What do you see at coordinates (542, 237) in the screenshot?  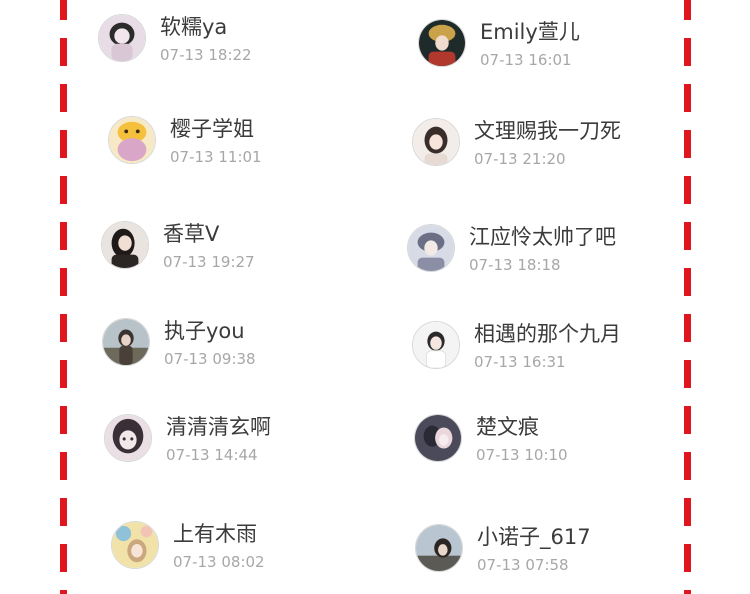 I see `username: 江应怜太帅了吧` at bounding box center [542, 237].